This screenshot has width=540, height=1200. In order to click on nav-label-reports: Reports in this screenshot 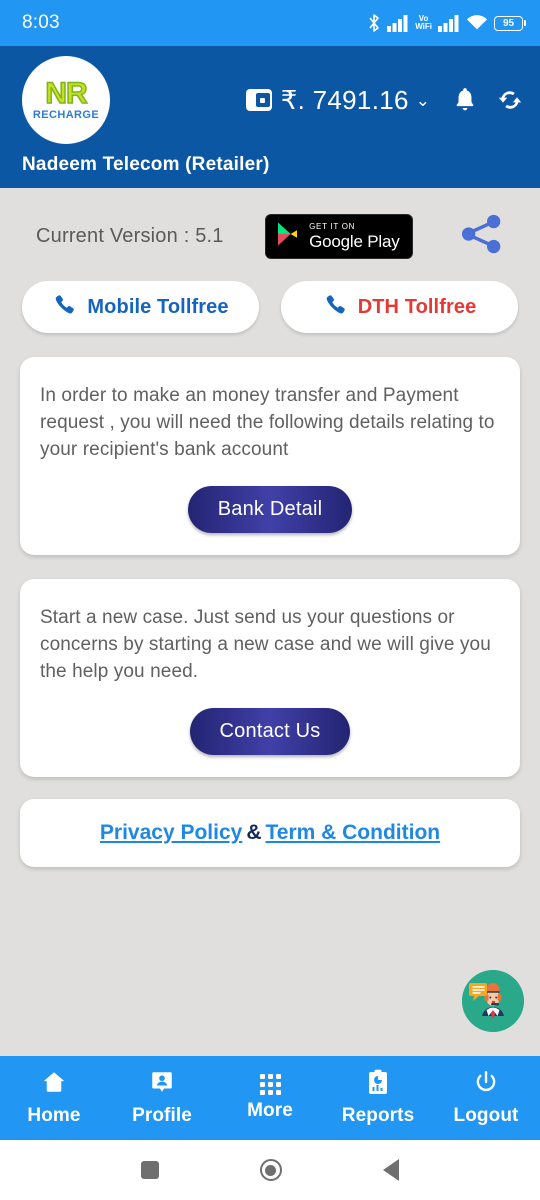, I will do `click(378, 1115)`.